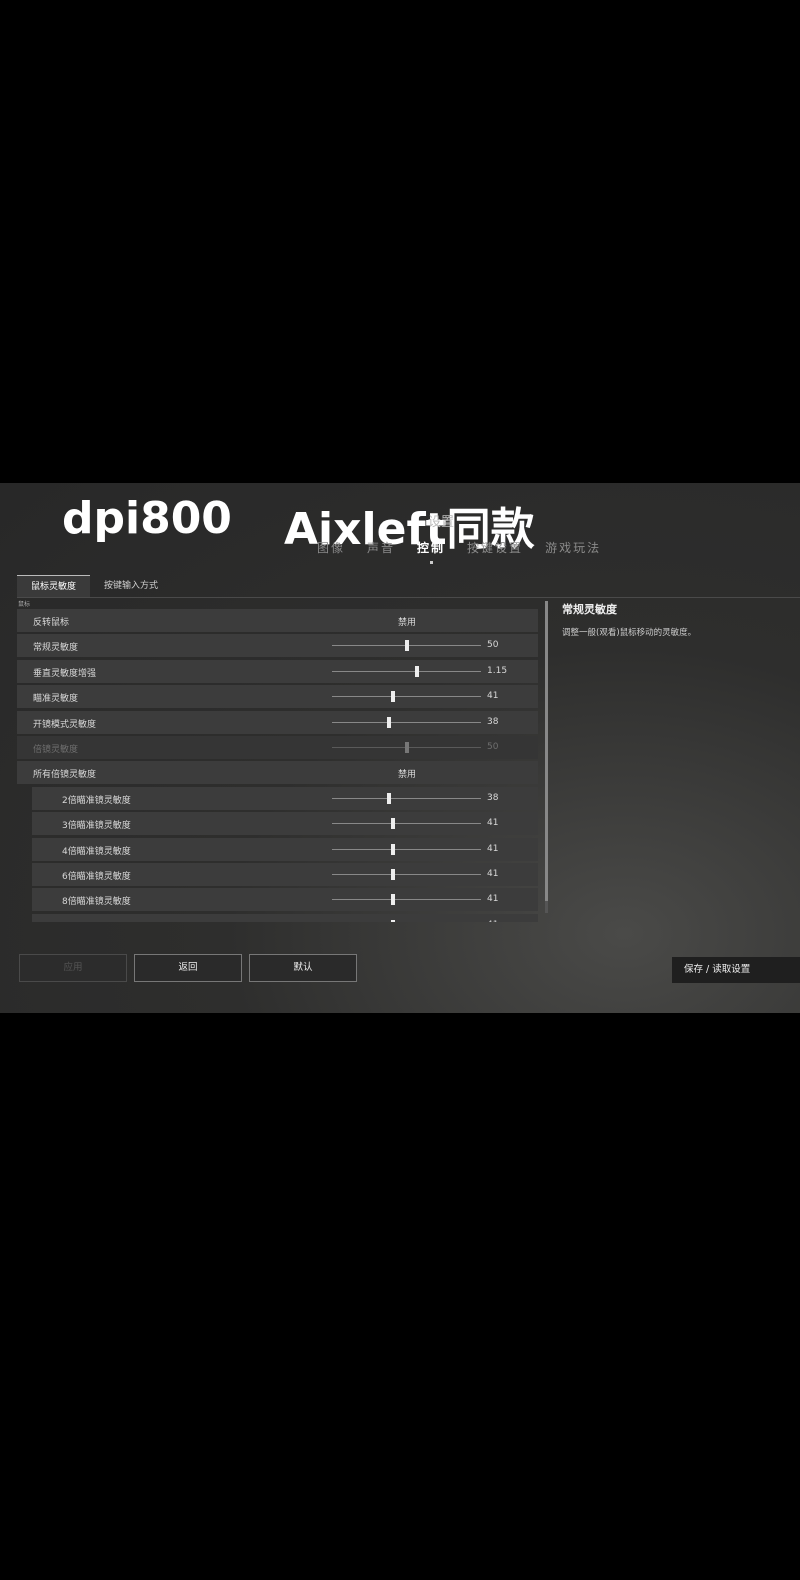 The height and width of the screenshot is (1580, 800). I want to click on subtab-bar: 鼠标灵敏度 按键输入方式, so click(94, 586).